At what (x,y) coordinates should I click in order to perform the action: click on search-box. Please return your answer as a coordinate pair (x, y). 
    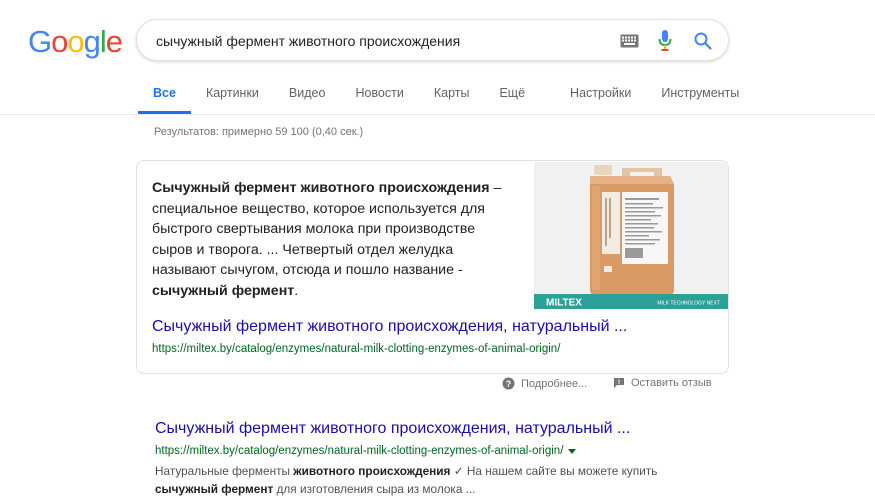
    Looking at the image, I should click on (432, 40).